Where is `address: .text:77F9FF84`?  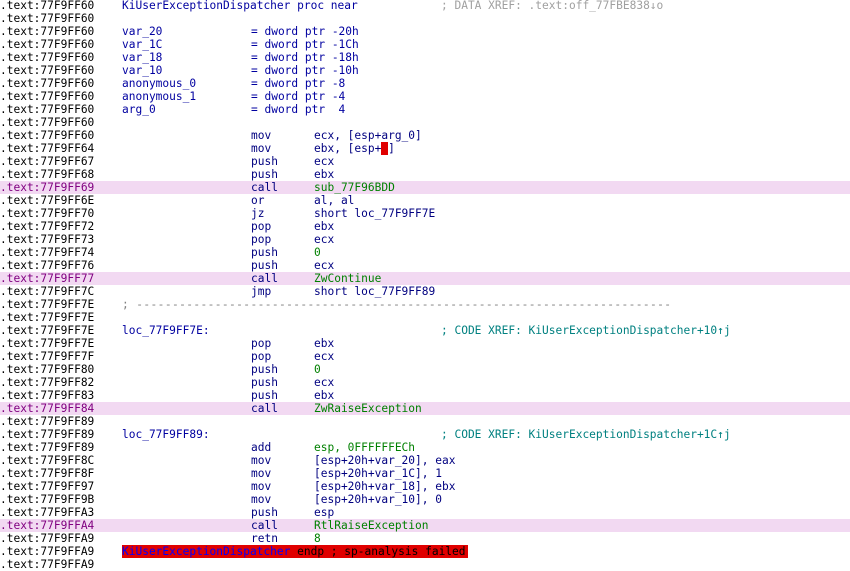
address: .text:77F9FF84 is located at coordinates (47, 408).